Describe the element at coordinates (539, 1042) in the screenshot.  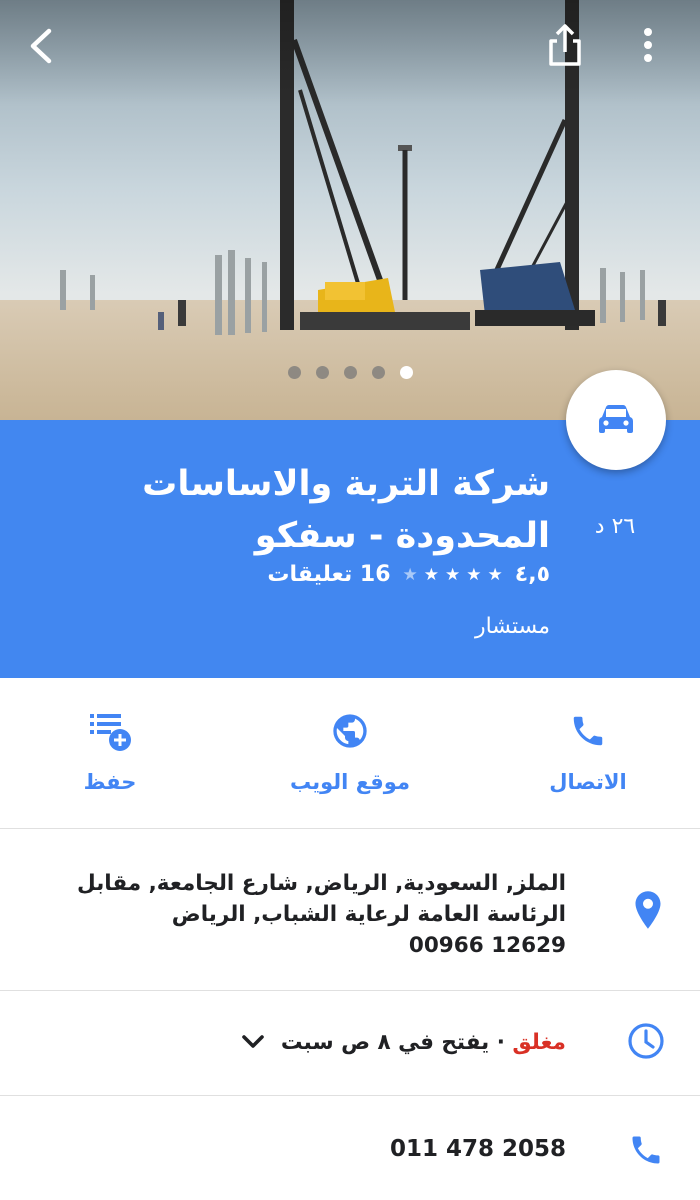
I see `hours-status: مغلق` at that location.